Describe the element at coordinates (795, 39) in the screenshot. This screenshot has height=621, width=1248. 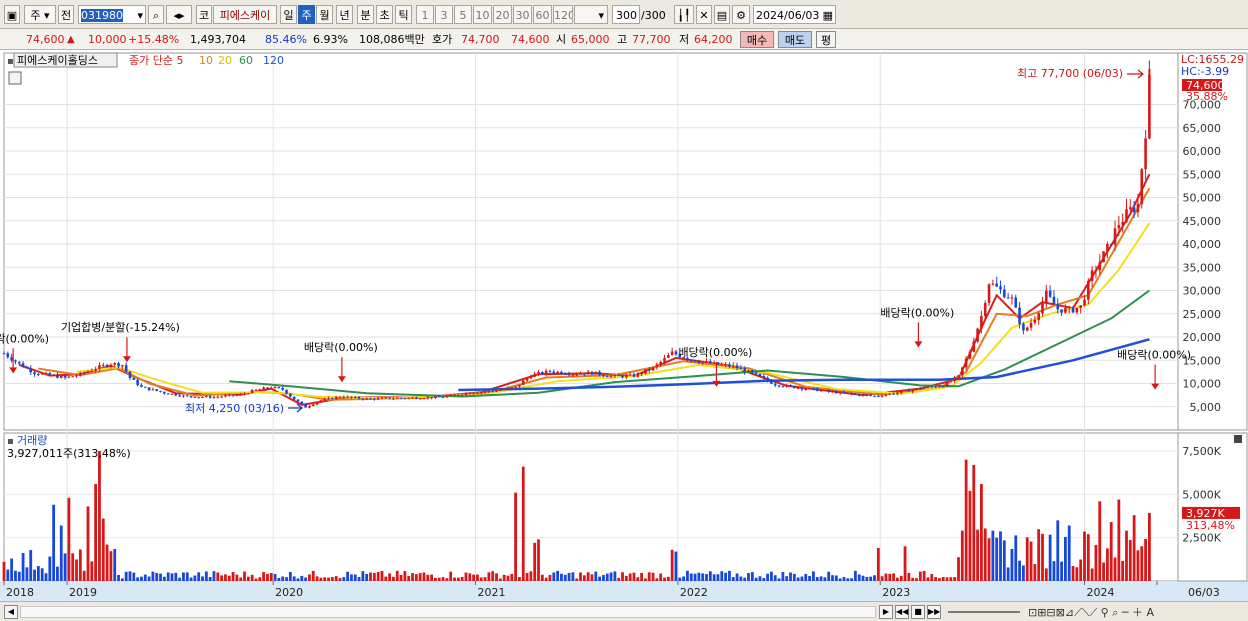
I see `sell-button: 매도` at that location.